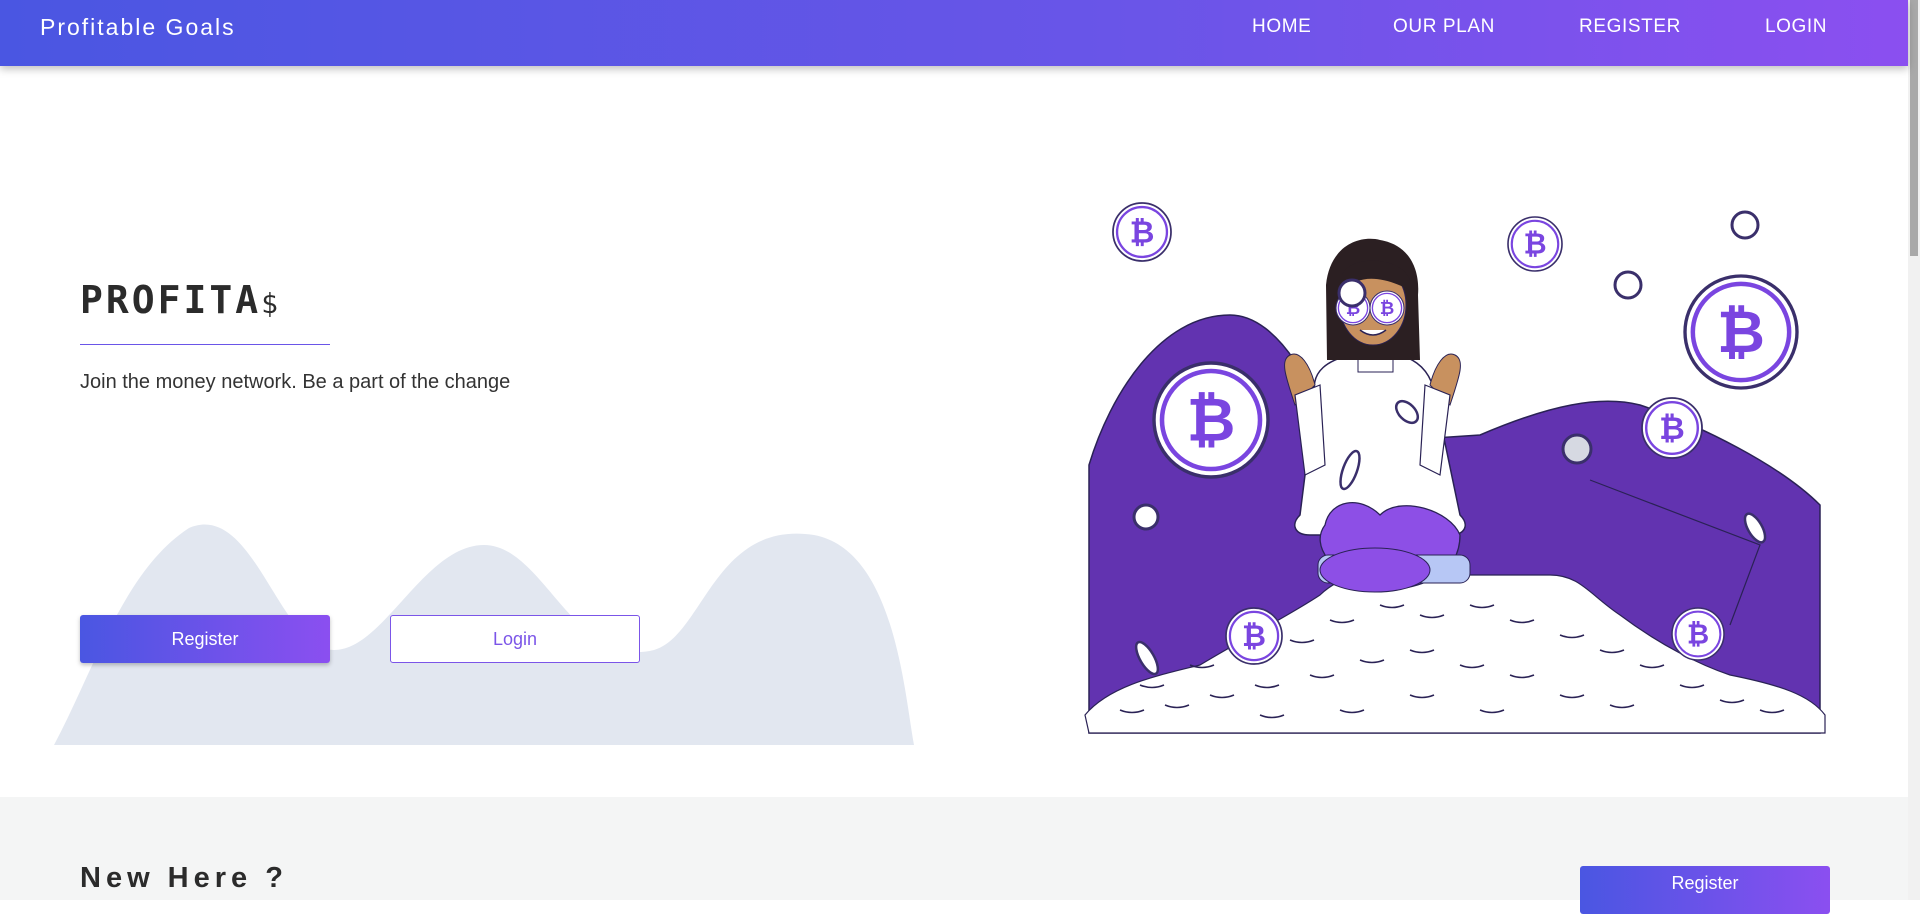 This screenshot has height=914, width=1920. Describe the element at coordinates (1444, 27) in the screenshot. I see `nav-link-our-plan: OUR PLAN` at that location.